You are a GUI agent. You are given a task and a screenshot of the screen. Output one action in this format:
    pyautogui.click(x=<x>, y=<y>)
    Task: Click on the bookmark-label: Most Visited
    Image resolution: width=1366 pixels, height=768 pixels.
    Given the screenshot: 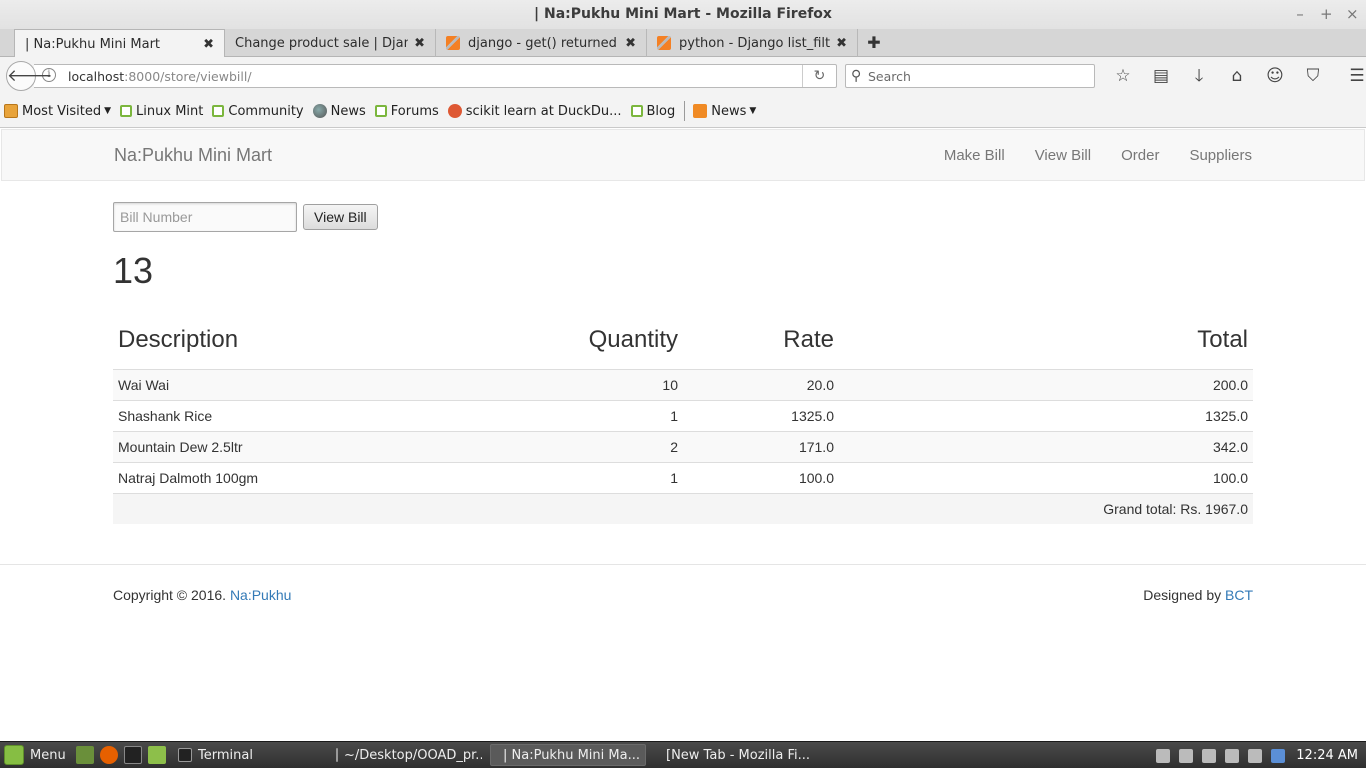 What is the action you would take?
    pyautogui.click(x=62, y=111)
    